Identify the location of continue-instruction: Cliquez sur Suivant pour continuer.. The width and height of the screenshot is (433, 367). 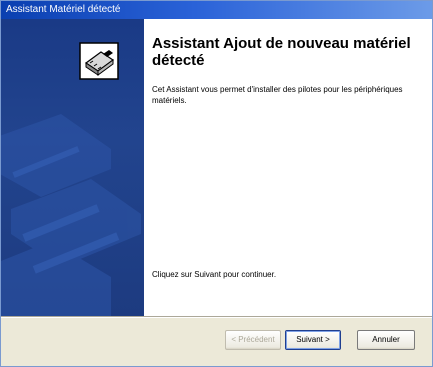
(214, 274).